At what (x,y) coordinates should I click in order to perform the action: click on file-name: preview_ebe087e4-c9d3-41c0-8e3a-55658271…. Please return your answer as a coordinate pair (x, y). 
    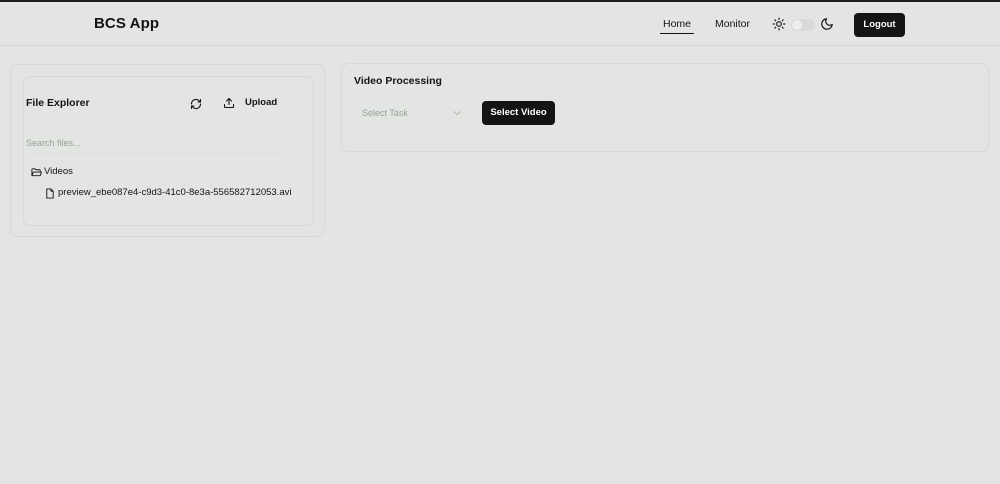
    Looking at the image, I should click on (175, 192).